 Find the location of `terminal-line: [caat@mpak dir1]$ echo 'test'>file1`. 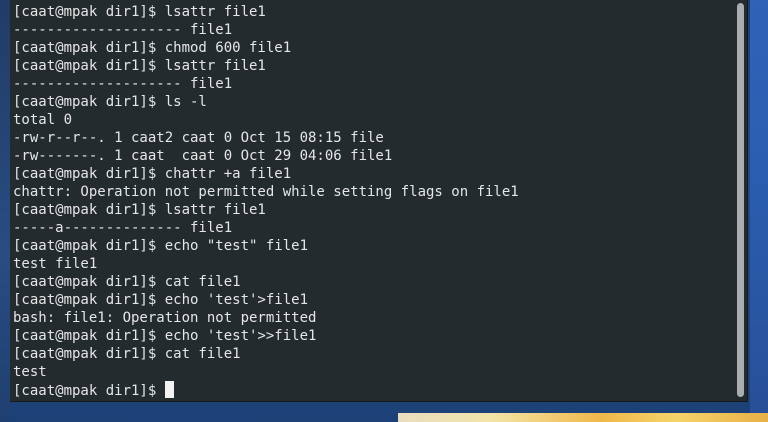

terminal-line: [caat@mpak dir1]$ echo 'test'>file1 is located at coordinates (161, 300).